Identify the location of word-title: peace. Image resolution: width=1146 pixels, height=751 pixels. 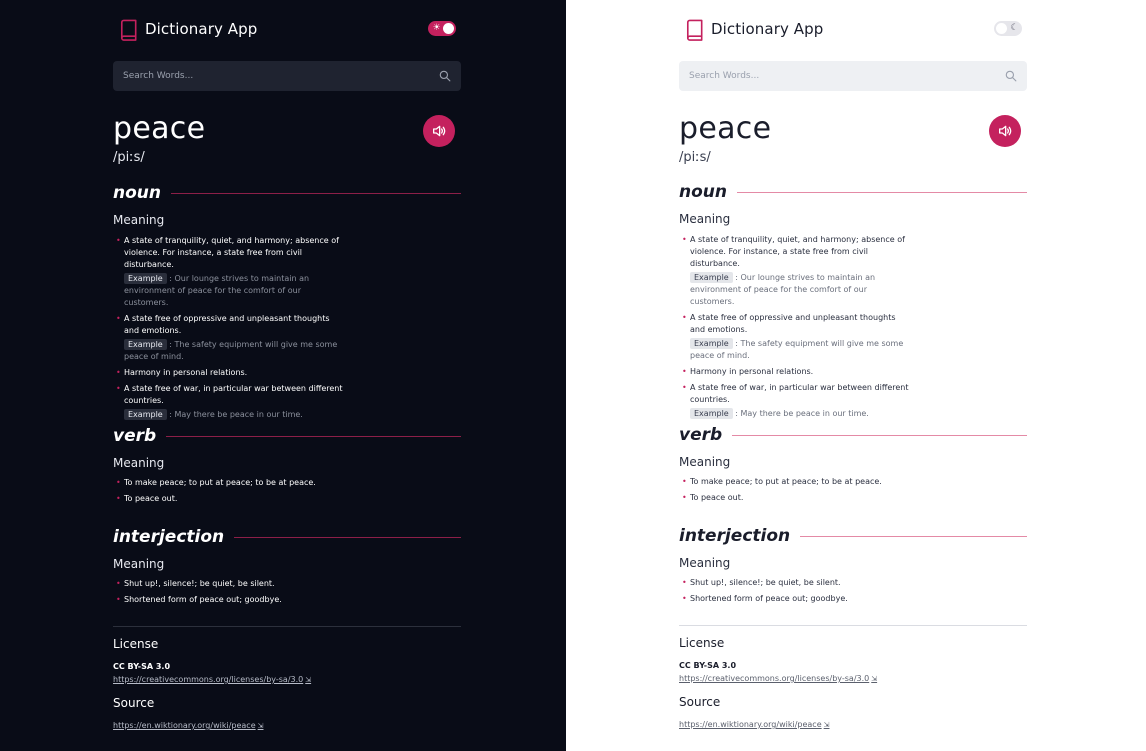
(725, 128).